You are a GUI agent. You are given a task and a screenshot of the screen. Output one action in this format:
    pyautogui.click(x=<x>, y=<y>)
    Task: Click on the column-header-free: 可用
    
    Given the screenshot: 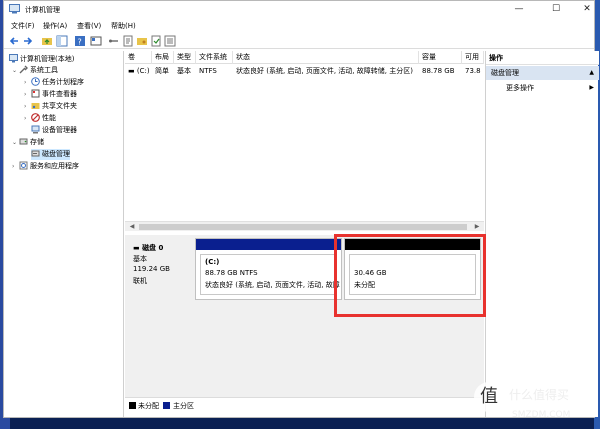 What is the action you would take?
    pyautogui.click(x=473, y=57)
    